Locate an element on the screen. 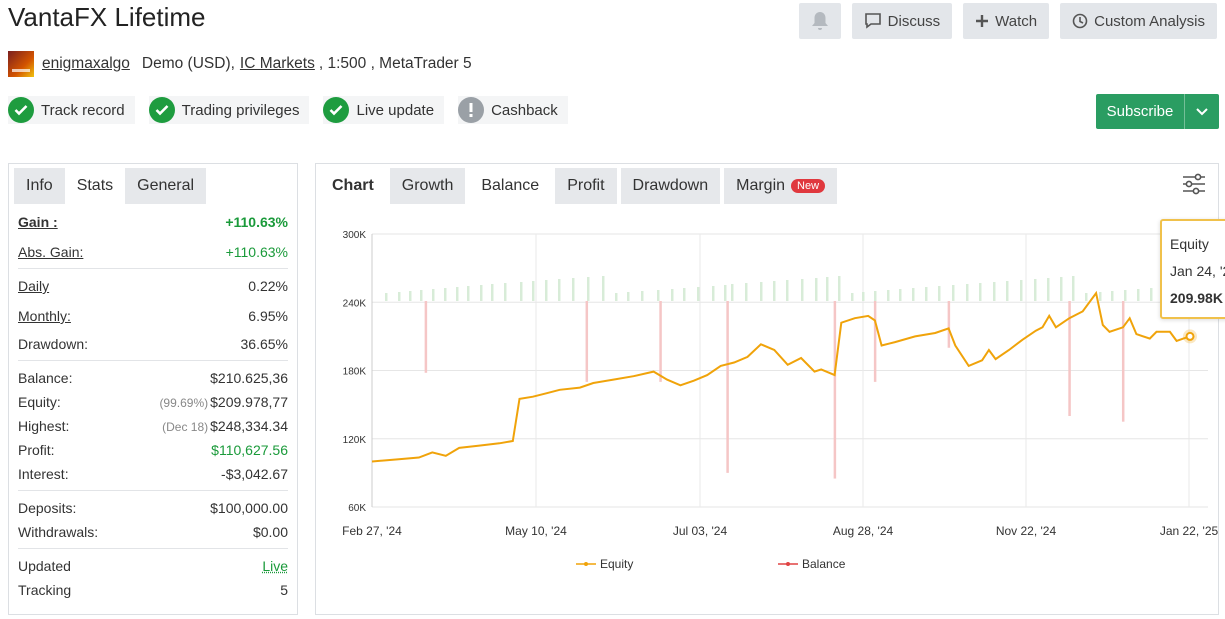 The height and width of the screenshot is (619, 1225). equity-marker is located at coordinates (1190, 336).